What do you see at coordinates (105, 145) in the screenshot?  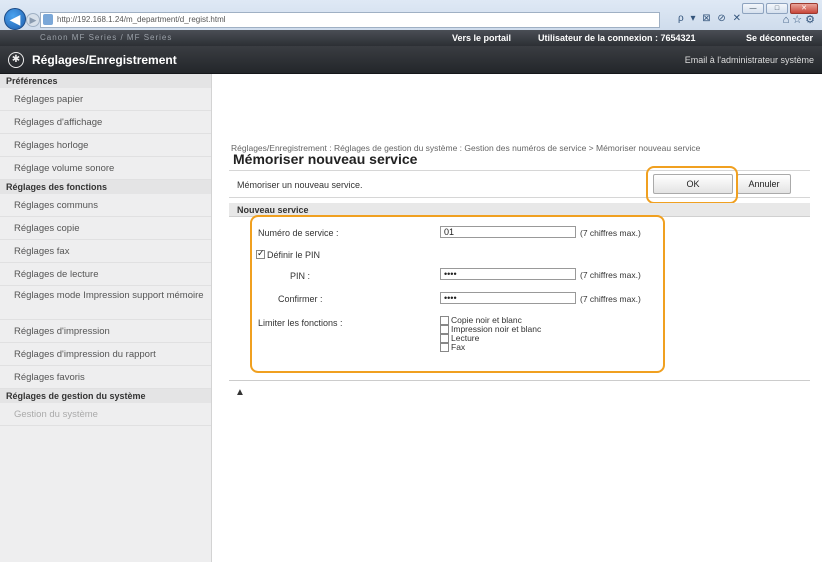 I see `sidebar-item-clock: Réglages horloge` at bounding box center [105, 145].